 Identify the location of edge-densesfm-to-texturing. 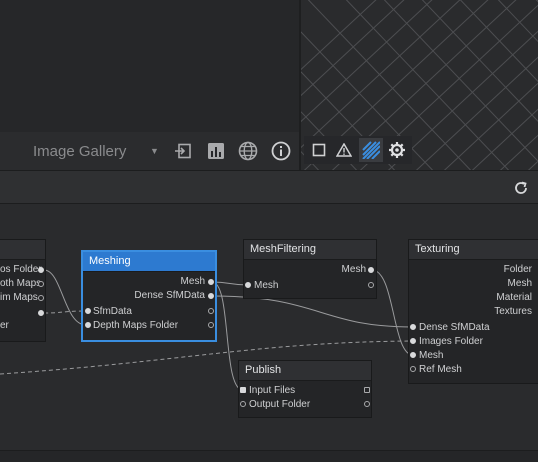
(312, 311).